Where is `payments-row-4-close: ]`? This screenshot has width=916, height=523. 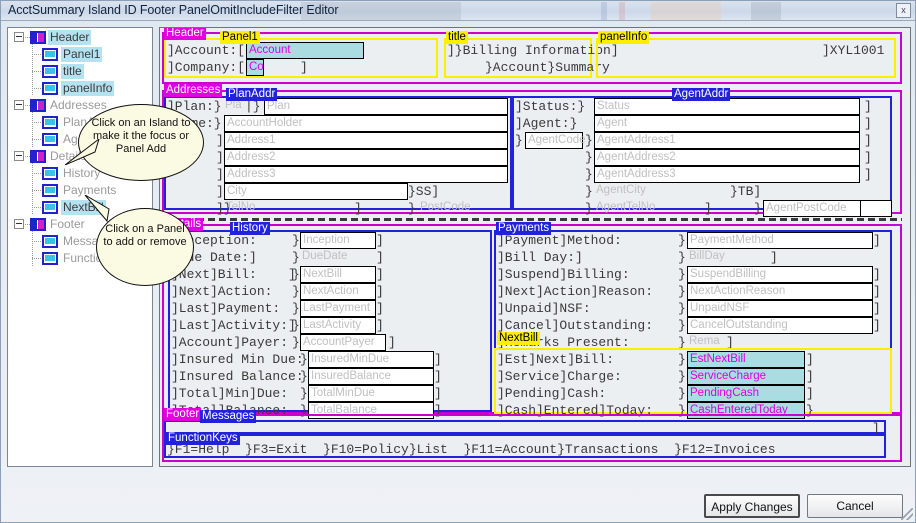 payments-row-4-close: ] is located at coordinates (877, 308).